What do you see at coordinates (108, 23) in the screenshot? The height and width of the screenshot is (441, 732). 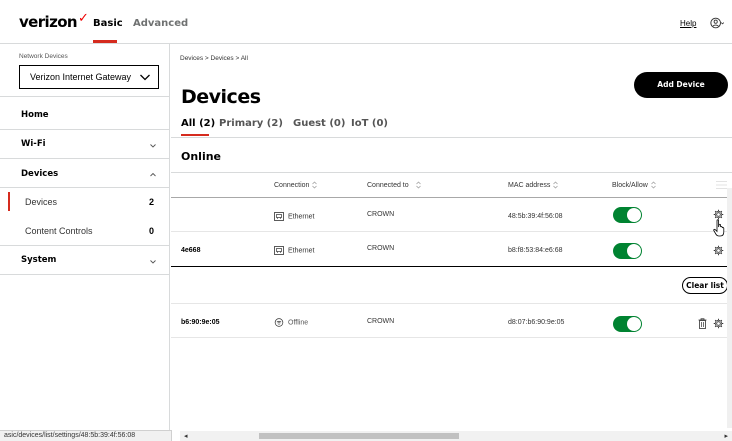 I see `tab-basic: Basic` at bounding box center [108, 23].